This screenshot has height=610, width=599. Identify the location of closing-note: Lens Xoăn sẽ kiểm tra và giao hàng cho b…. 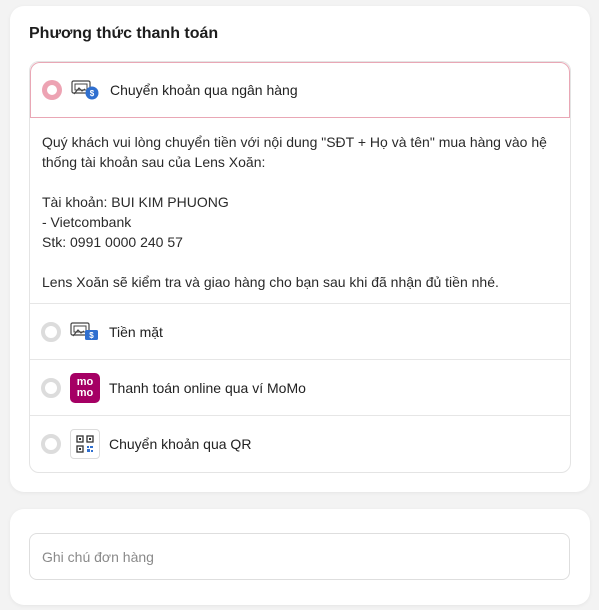
(270, 282).